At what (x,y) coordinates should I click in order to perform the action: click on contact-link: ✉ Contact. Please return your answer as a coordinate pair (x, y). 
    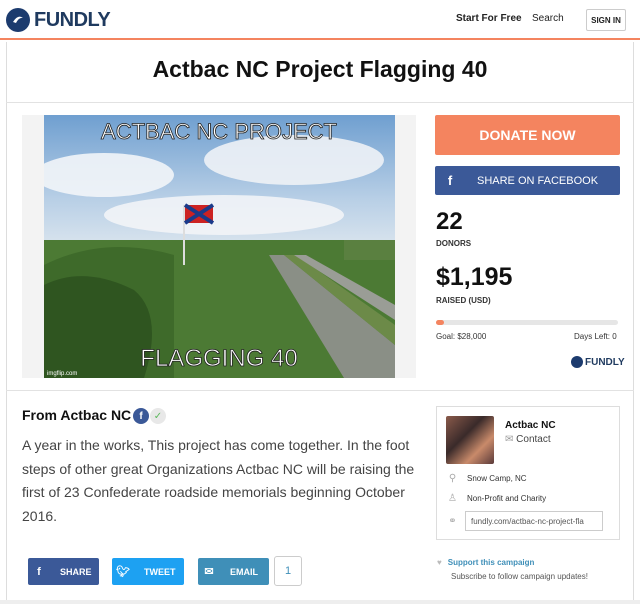
    Looking at the image, I should click on (528, 439).